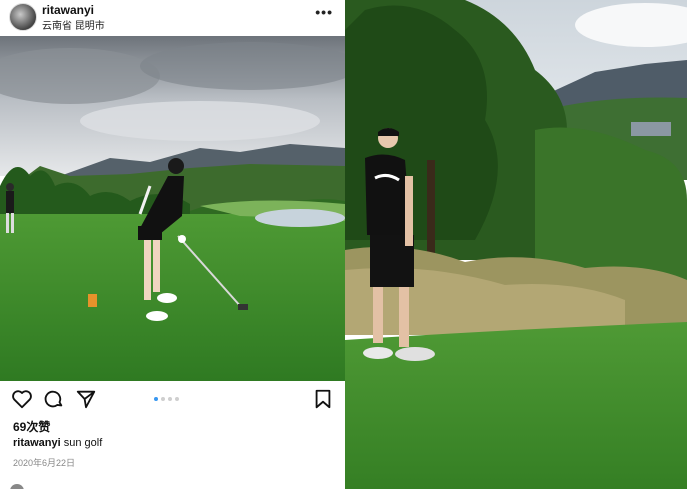 This screenshot has width=687, height=489. I want to click on bookmark-icon, so click(323, 399).